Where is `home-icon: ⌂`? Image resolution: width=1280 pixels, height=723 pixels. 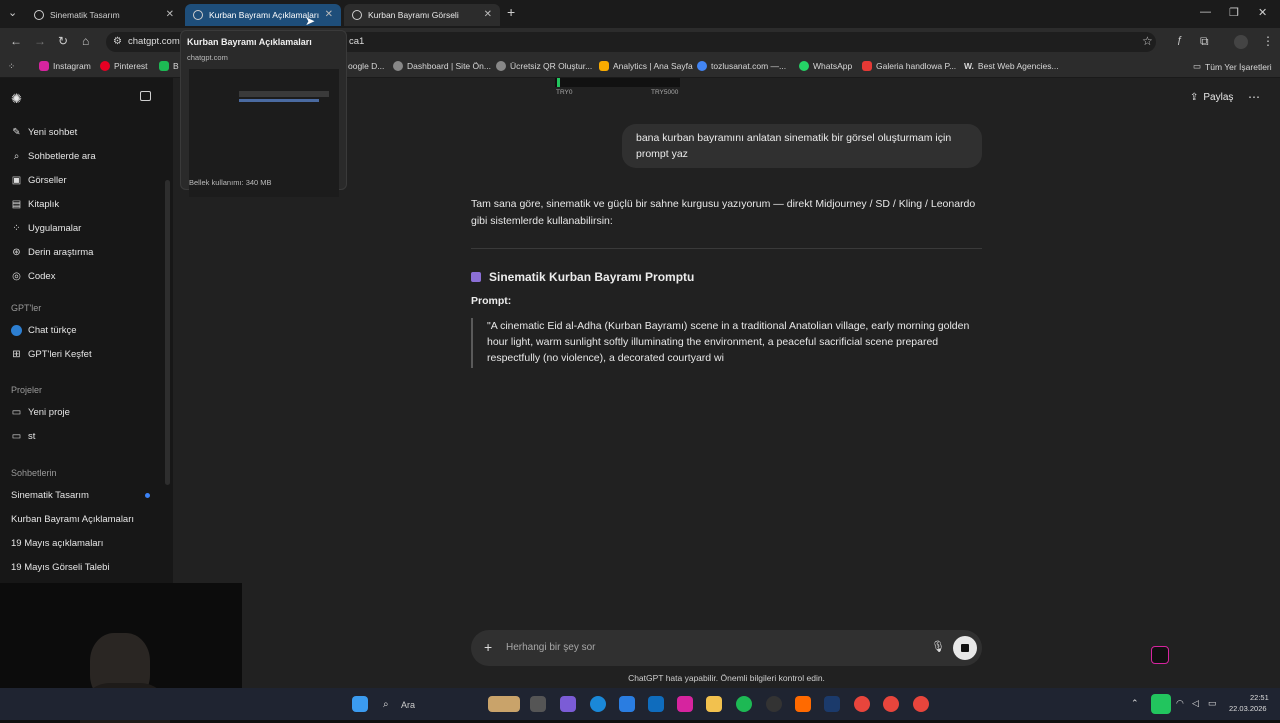
home-icon: ⌂ is located at coordinates (85, 41).